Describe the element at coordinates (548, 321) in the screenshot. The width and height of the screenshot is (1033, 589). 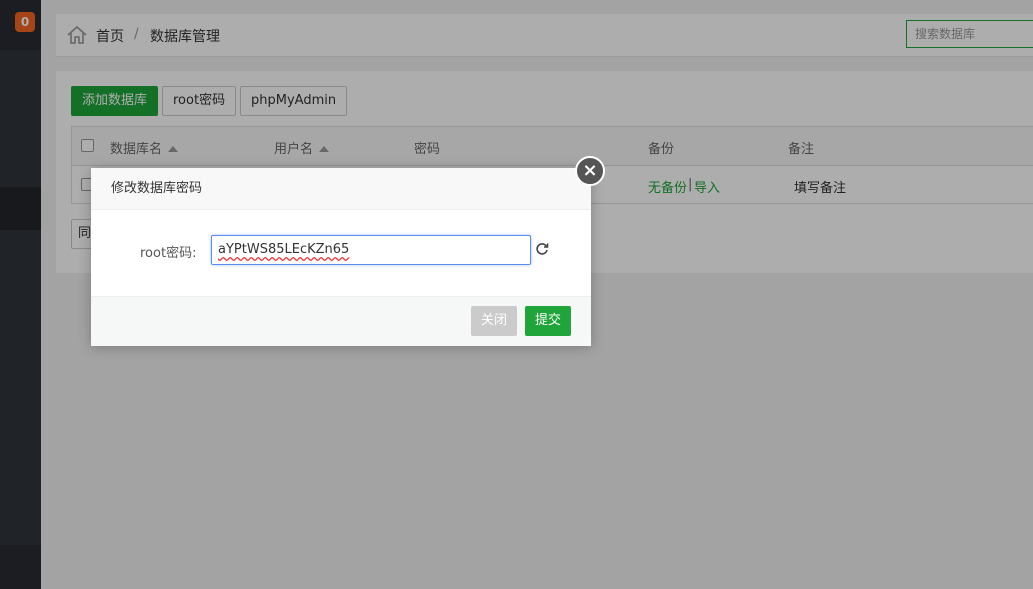
I see `submit-button: 提交` at that location.